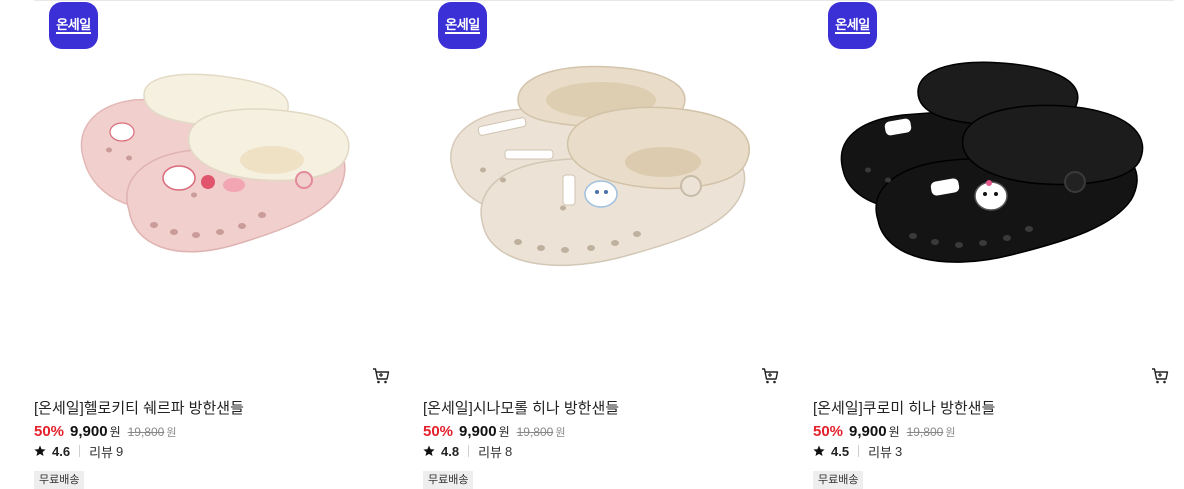  I want to click on rating-score: 4.5, so click(840, 451).